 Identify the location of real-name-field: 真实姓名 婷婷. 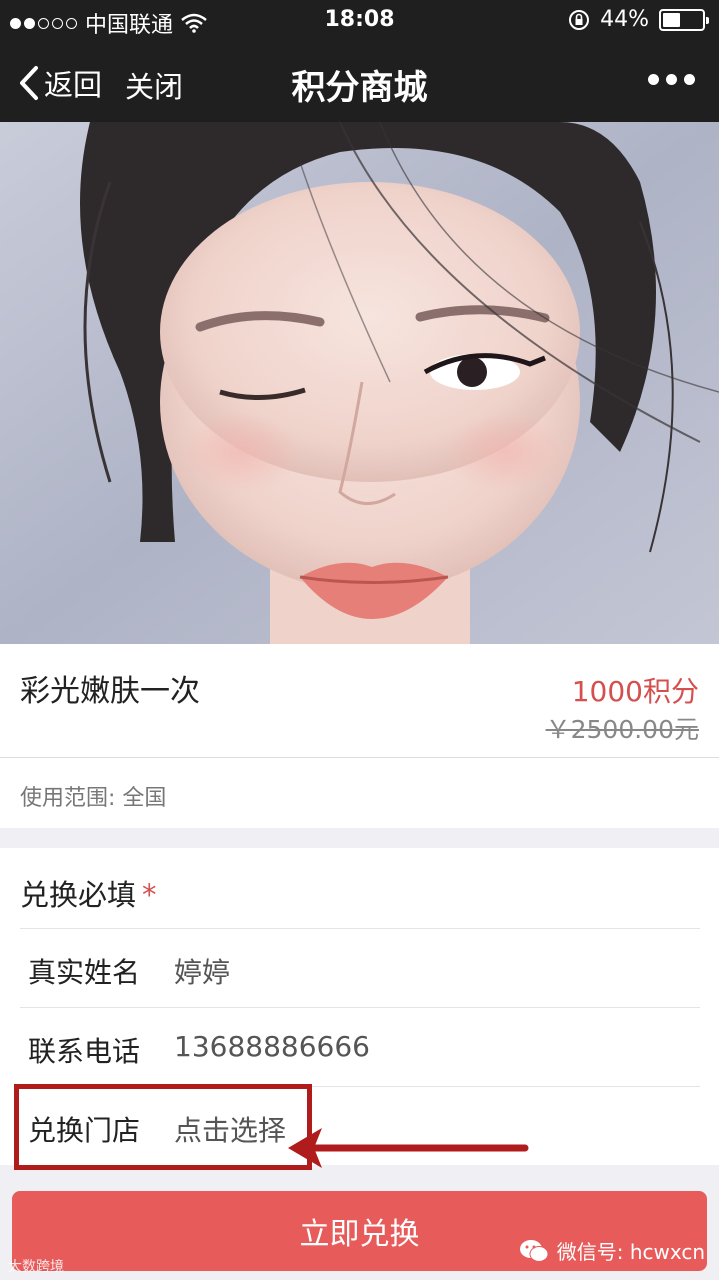
(360, 967).